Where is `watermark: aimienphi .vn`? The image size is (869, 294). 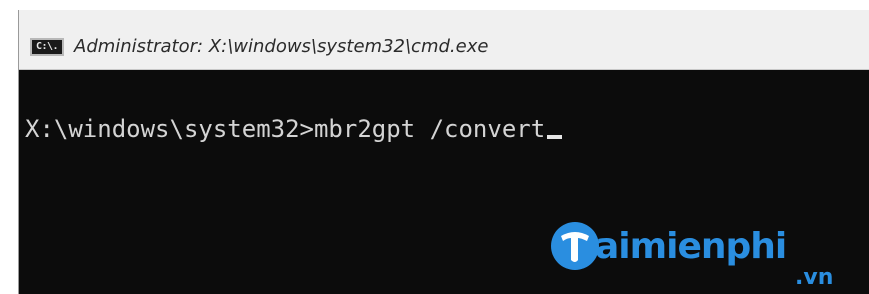 watermark: aimienphi .vn is located at coordinates (699, 255).